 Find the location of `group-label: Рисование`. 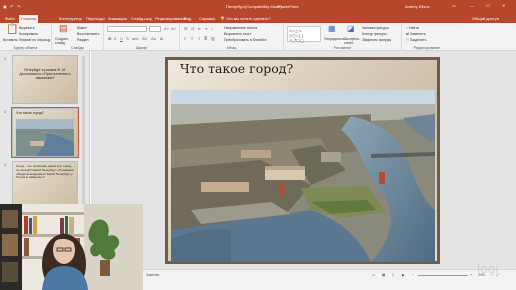

group-label: Рисование is located at coordinates (342, 48).